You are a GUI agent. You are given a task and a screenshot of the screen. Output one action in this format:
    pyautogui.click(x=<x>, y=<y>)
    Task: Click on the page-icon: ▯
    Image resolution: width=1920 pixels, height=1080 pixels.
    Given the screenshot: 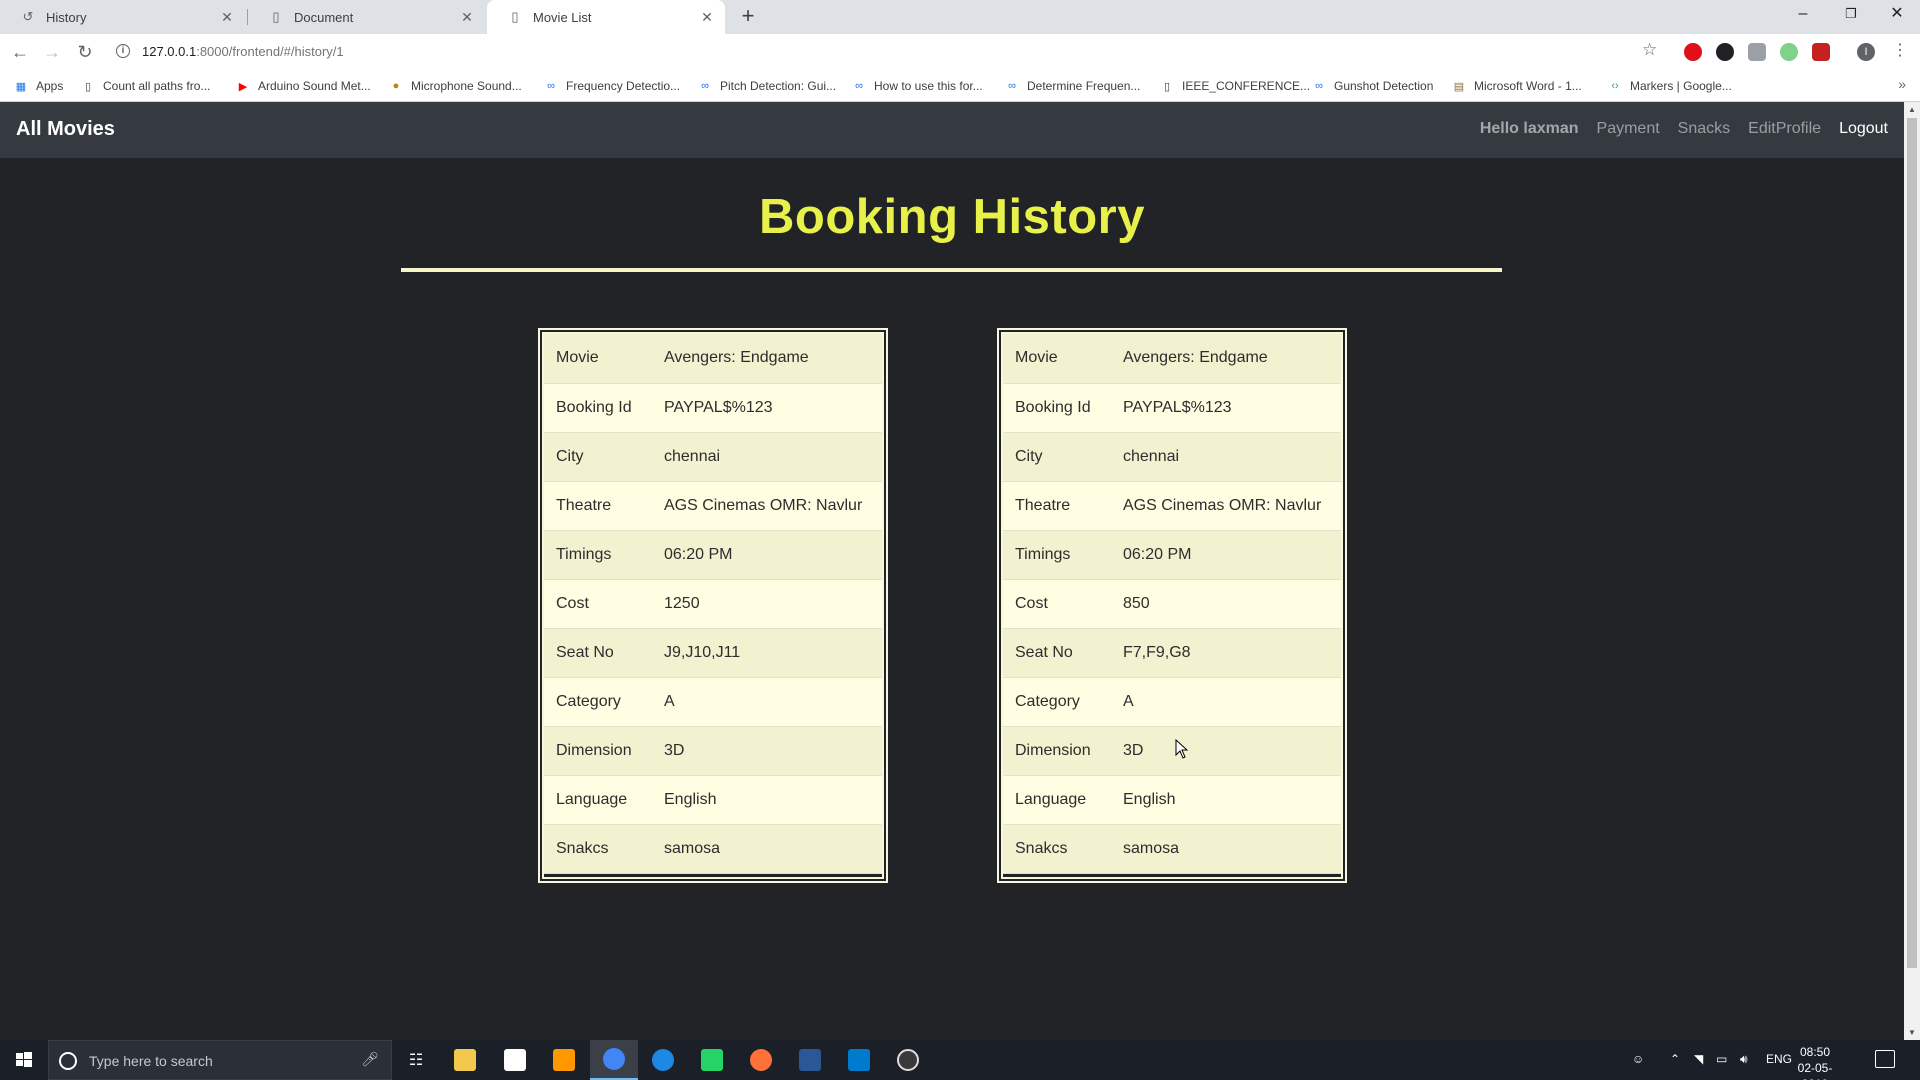 What is the action you would take?
    pyautogui.click(x=276, y=16)
    